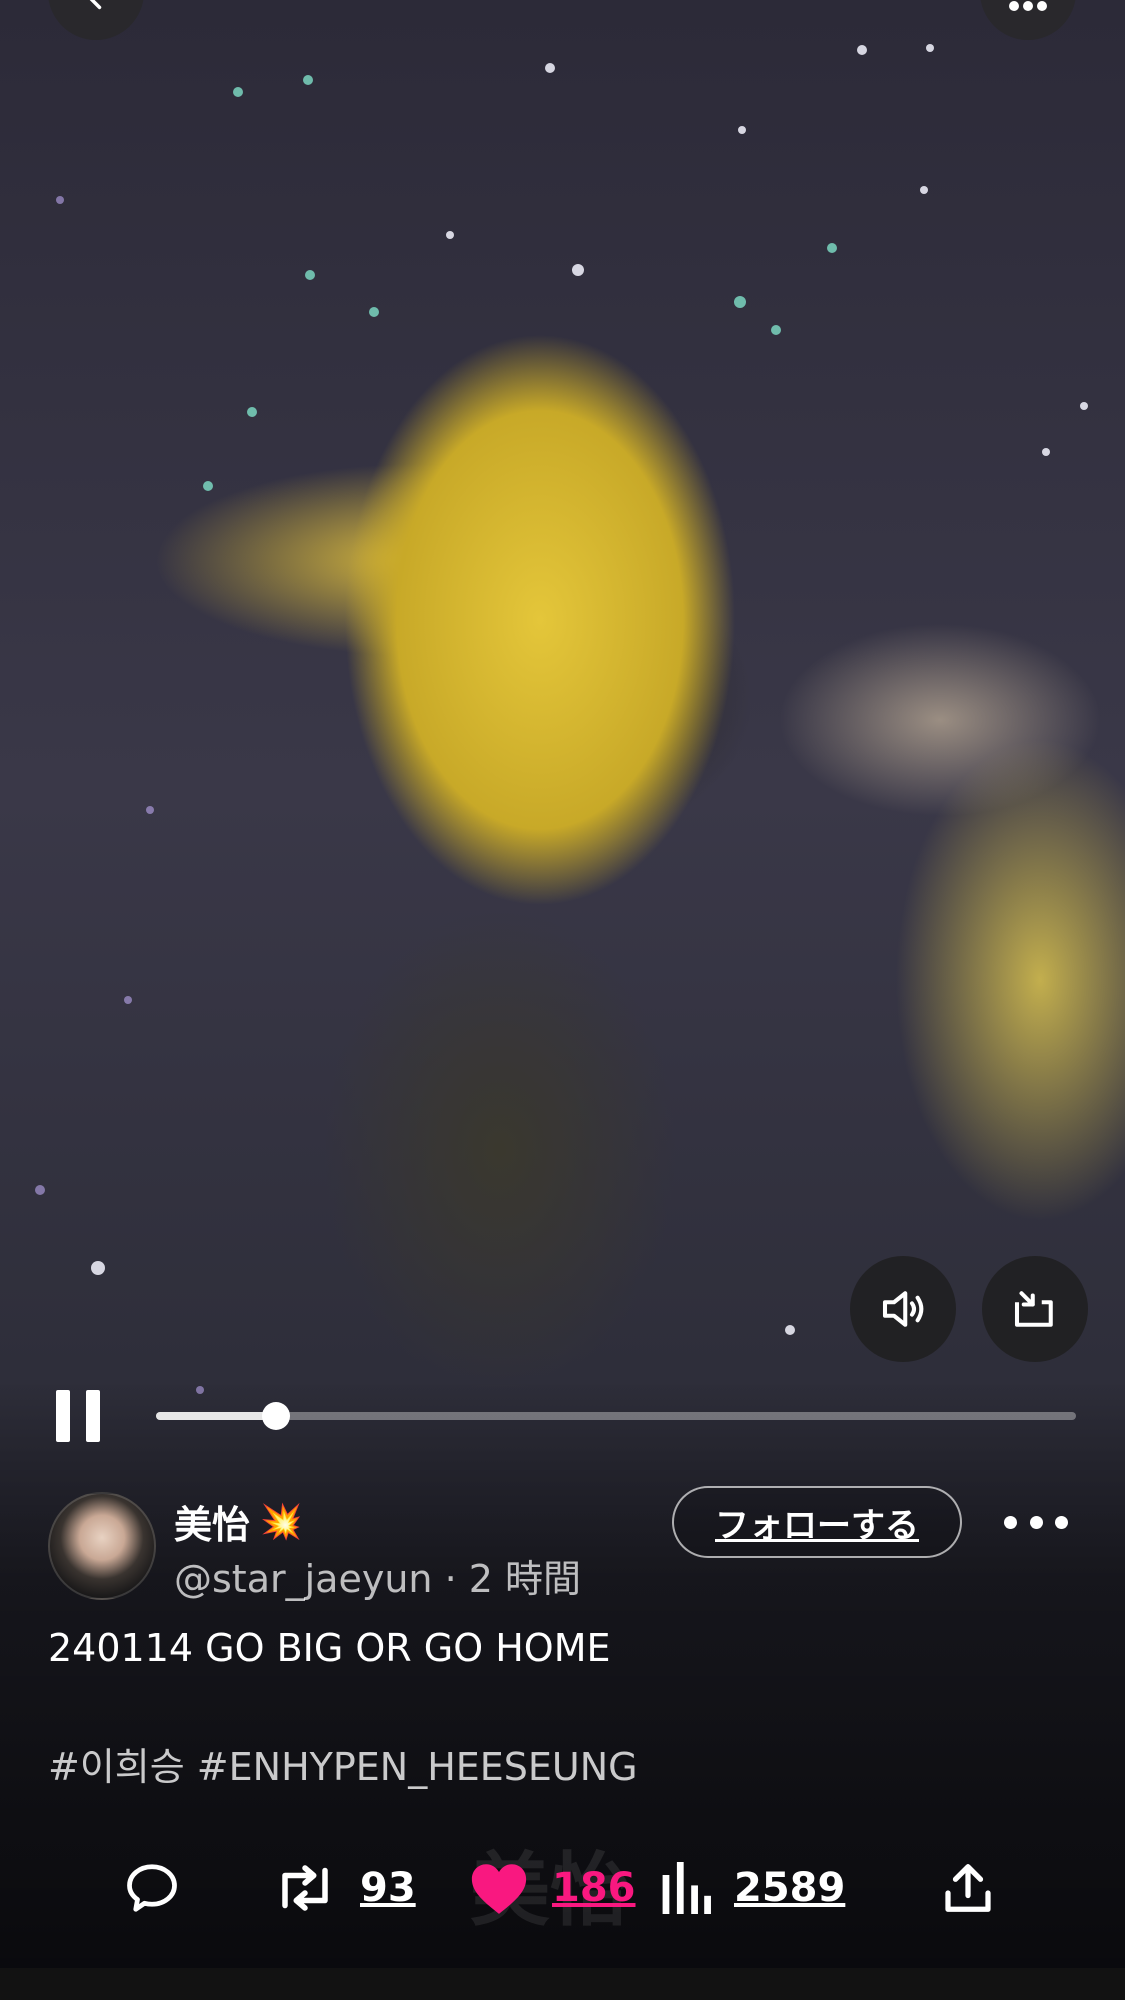 The height and width of the screenshot is (2000, 1125). What do you see at coordinates (95, 5) in the screenshot?
I see `chevron-left-icon` at bounding box center [95, 5].